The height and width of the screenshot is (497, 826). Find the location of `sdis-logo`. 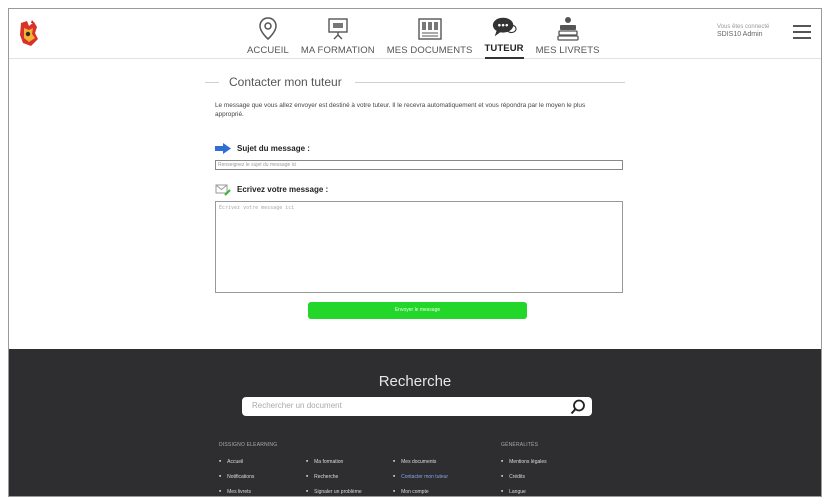

sdis-logo is located at coordinates (29, 34).